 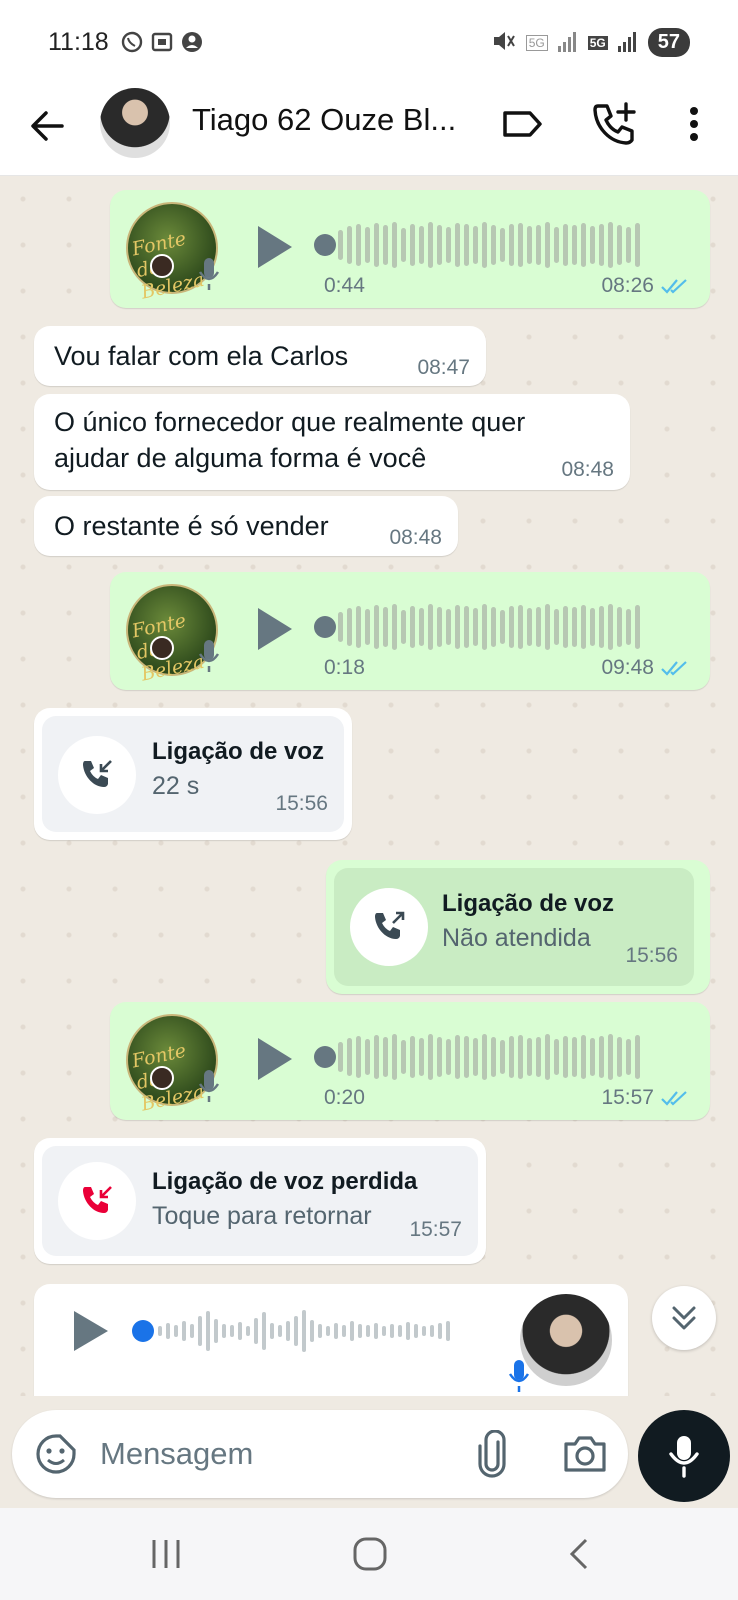 I want to click on incoming-text-bubble: O restante é só vender 08:48, so click(x=246, y=526).